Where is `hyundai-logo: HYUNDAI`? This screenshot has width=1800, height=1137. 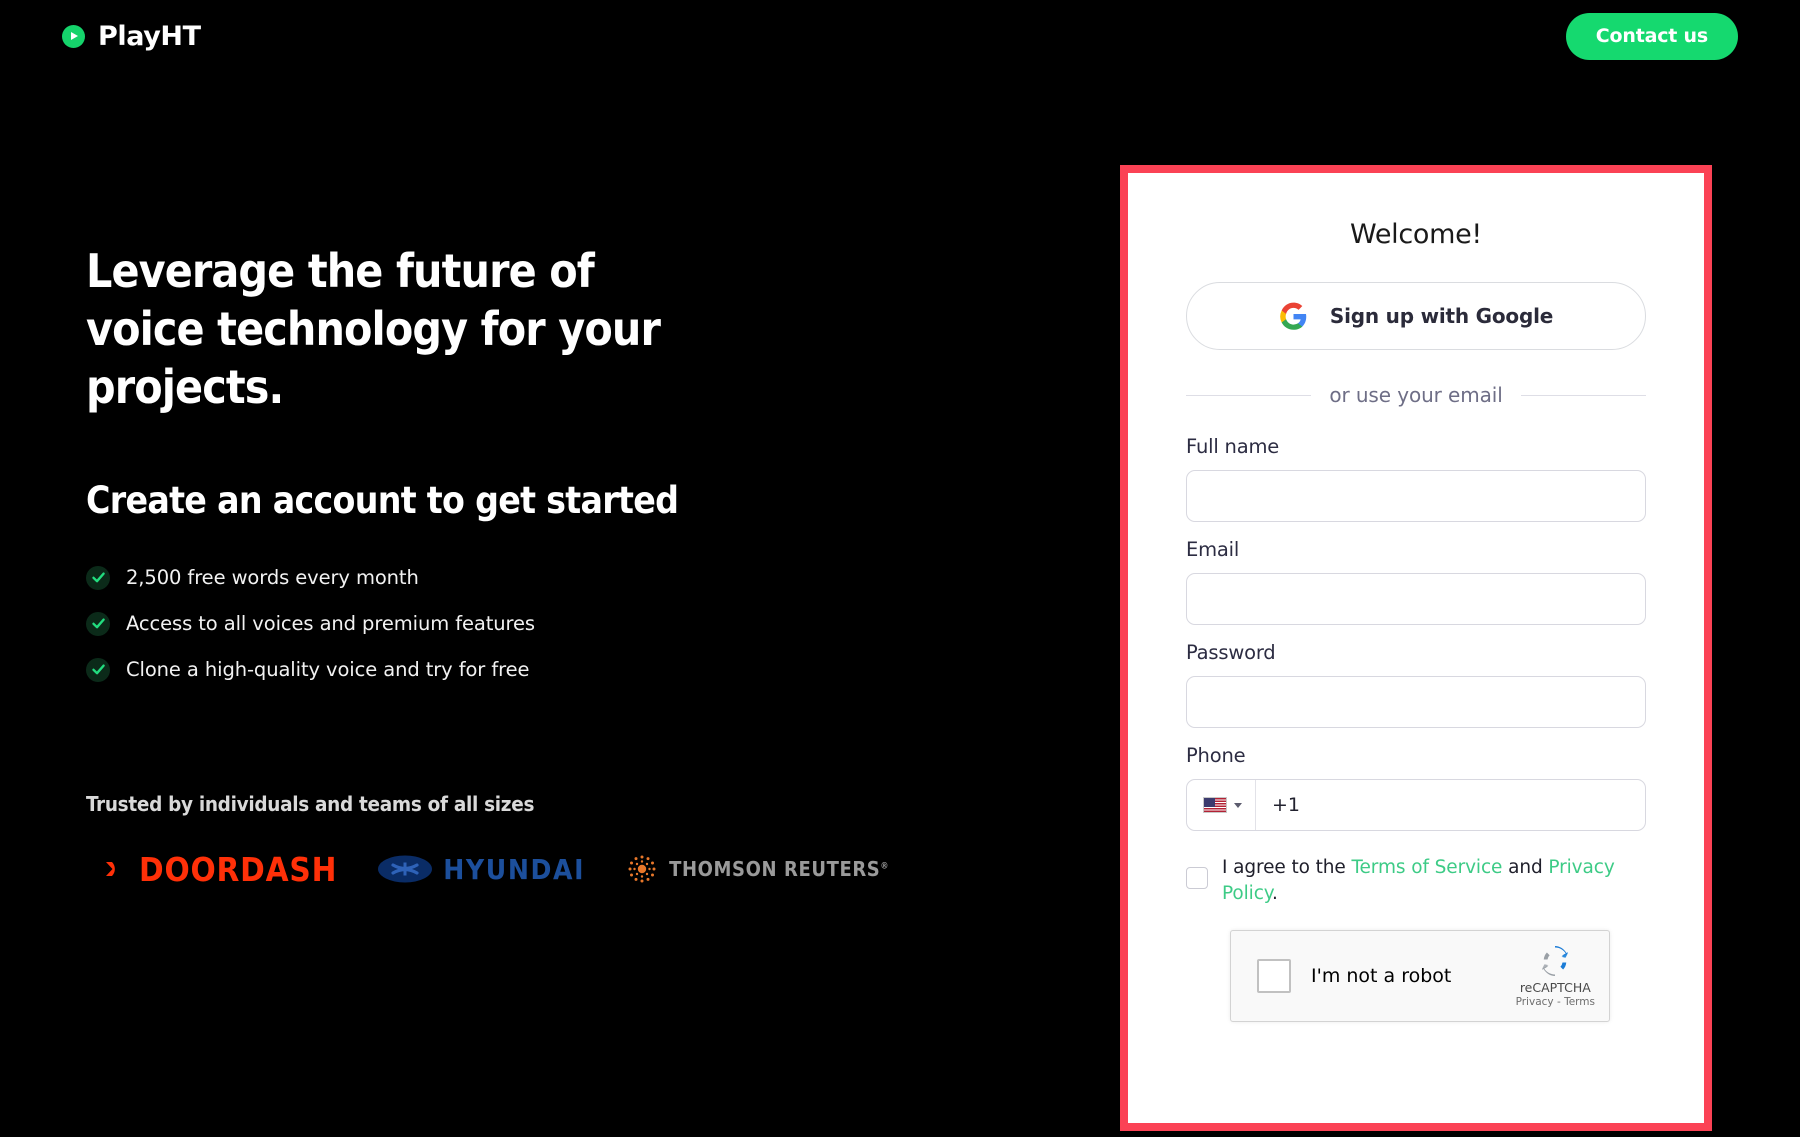 hyundai-logo: HYUNDAI is located at coordinates (481, 869).